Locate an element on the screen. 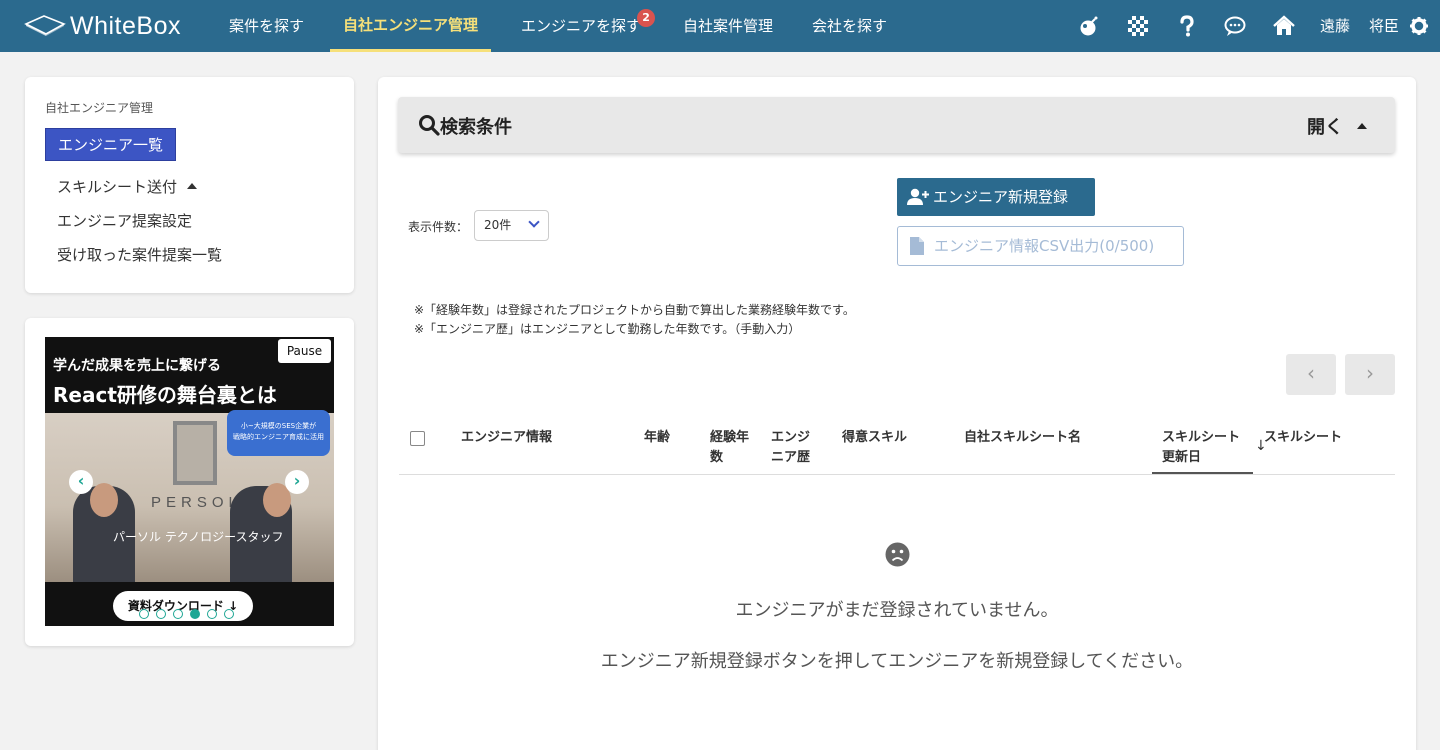 Image resolution: width=1440 pixels, height=750 pixels. th-age: 年齢 is located at coordinates (657, 438).